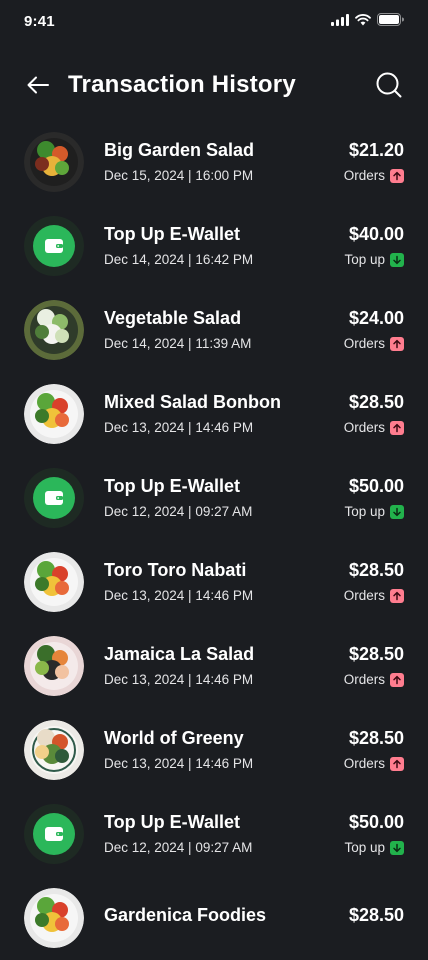  Describe the element at coordinates (224, 750) in the screenshot. I see `transaction-info: World of Greeny Dec 13, 2024 | 14:46 PM` at that location.